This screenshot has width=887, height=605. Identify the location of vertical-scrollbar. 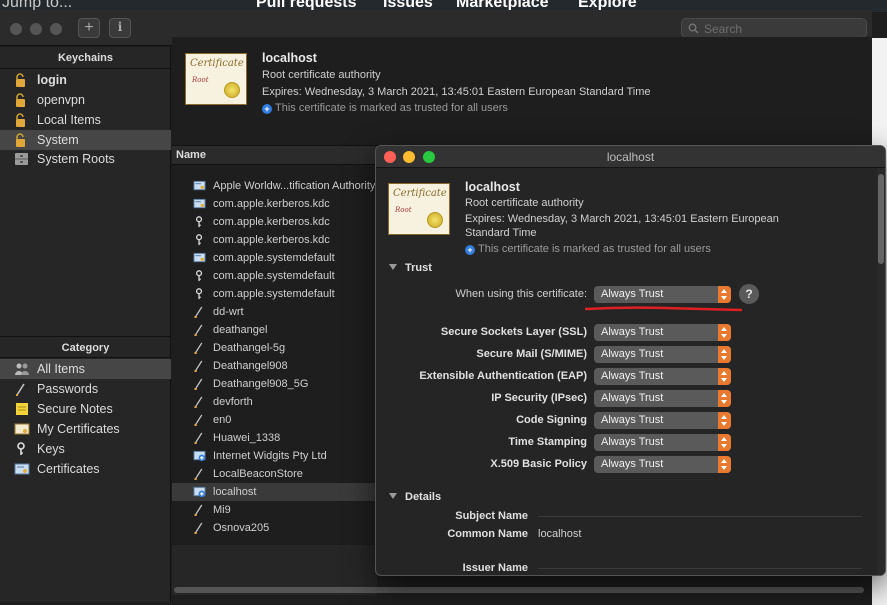
(881, 371).